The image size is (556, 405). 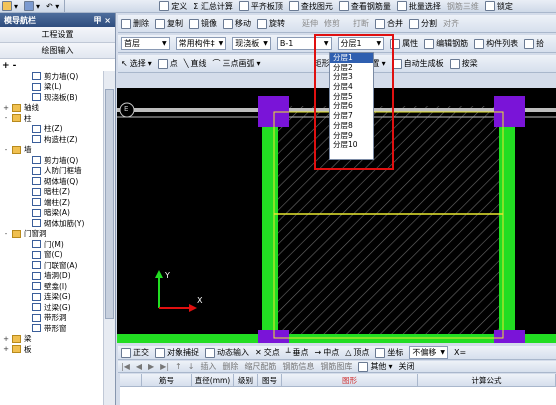 What do you see at coordinates (195, 63) in the screenshot?
I see `line-button: ╲ 直线` at bounding box center [195, 63].